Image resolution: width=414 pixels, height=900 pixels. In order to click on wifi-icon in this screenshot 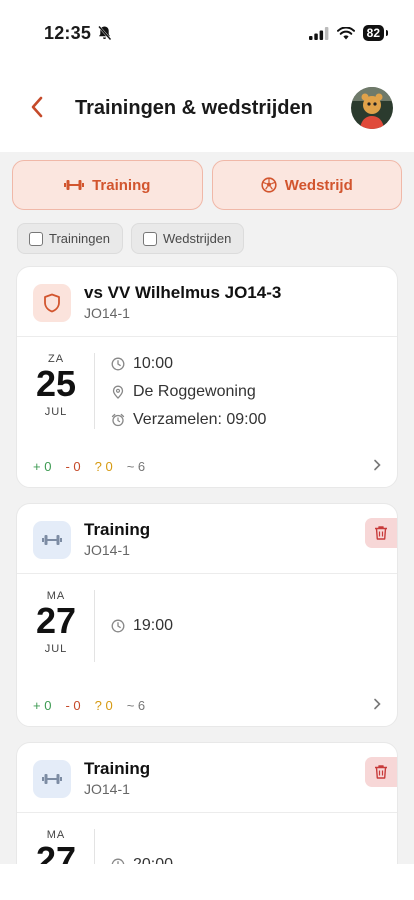, I will do `click(345, 32)`.